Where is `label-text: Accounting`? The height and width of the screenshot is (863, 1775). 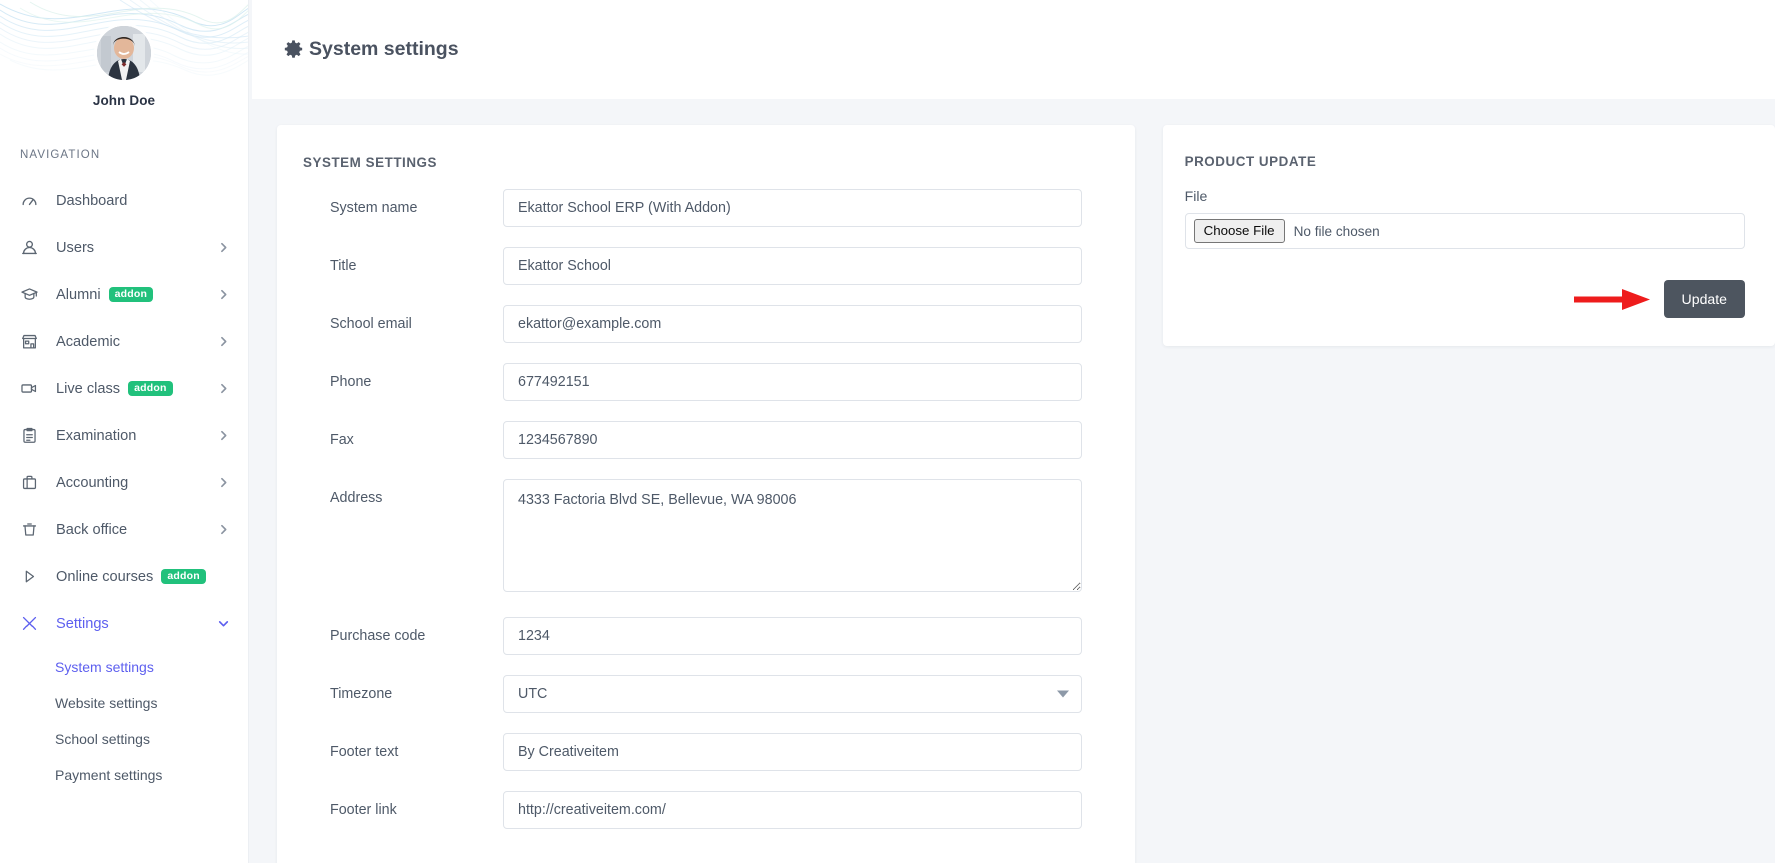 label-text: Accounting is located at coordinates (92, 482).